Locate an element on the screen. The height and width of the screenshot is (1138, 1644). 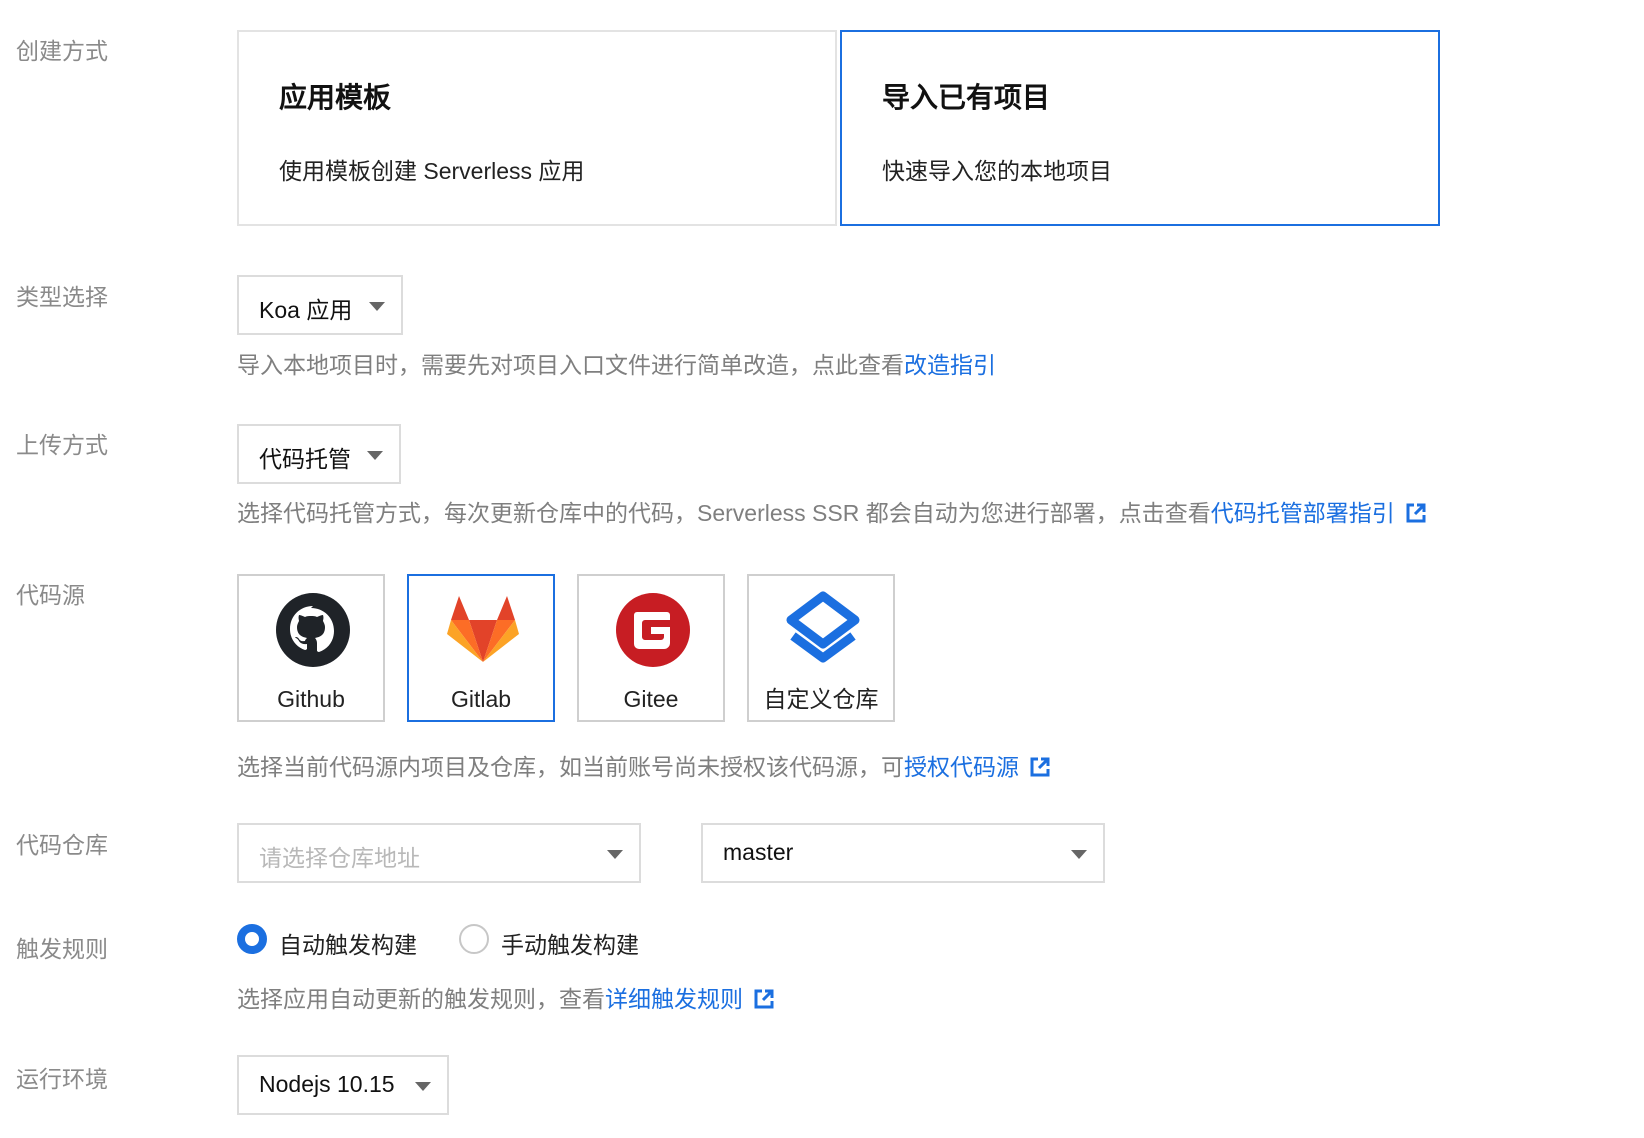
create-method-label: 创建方式 is located at coordinates (62, 51).